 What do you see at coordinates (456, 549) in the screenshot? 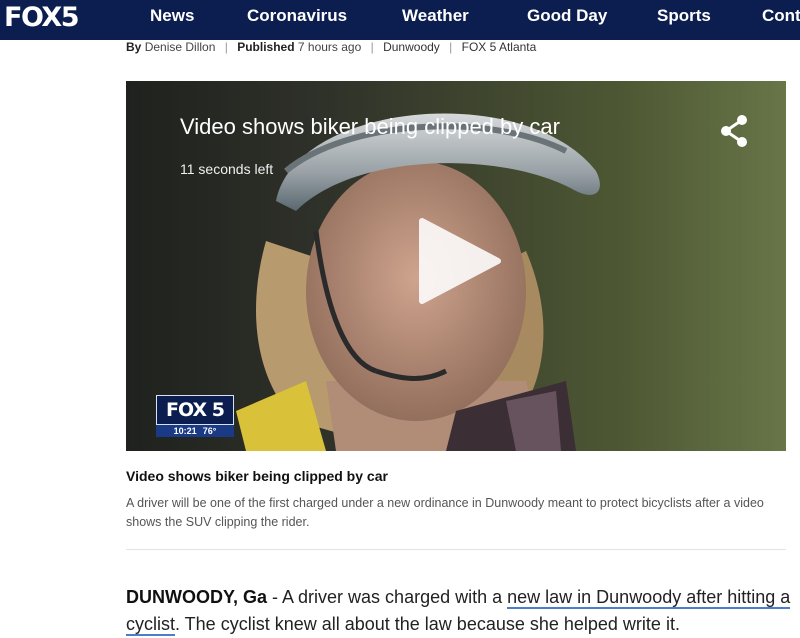
I see `section-divider` at bounding box center [456, 549].